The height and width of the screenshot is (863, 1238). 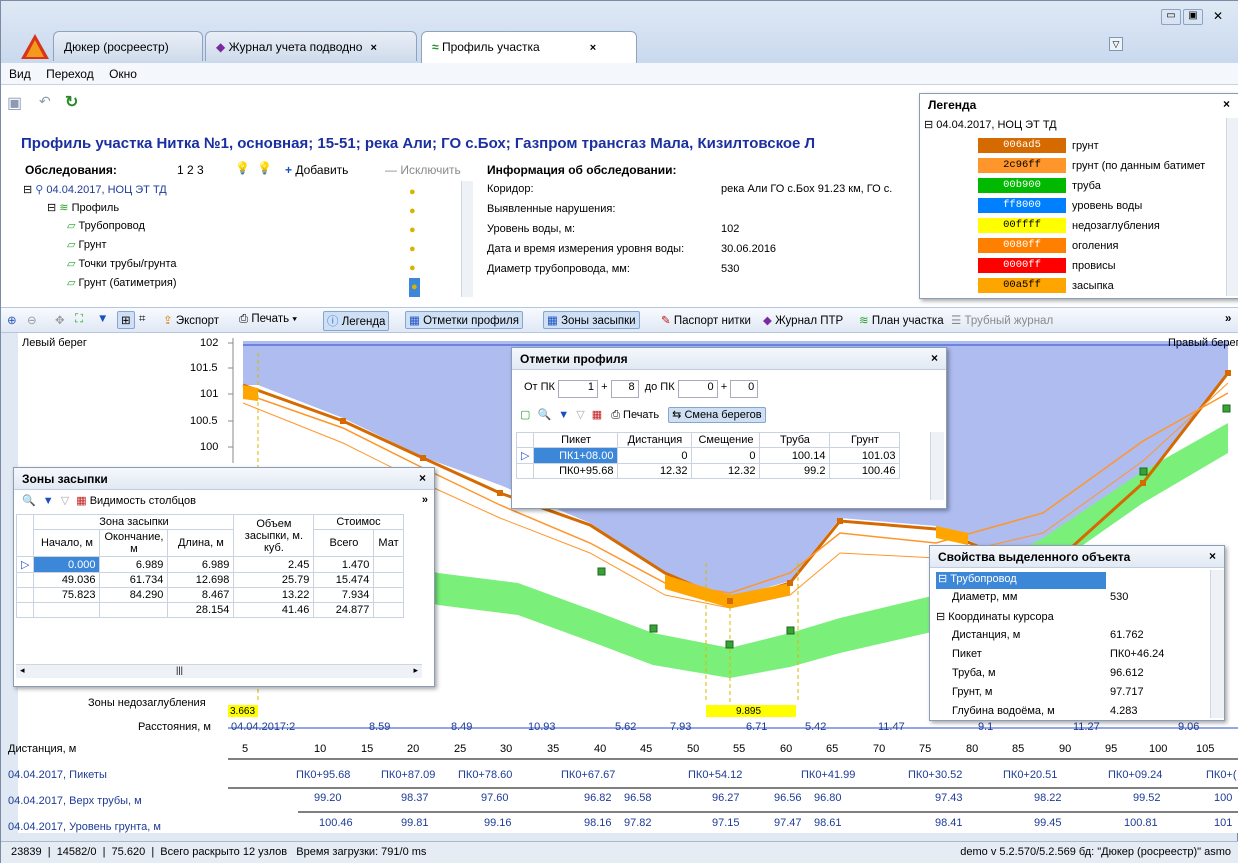 I want to click on from-pk-a-input: 1, so click(x=578, y=389).